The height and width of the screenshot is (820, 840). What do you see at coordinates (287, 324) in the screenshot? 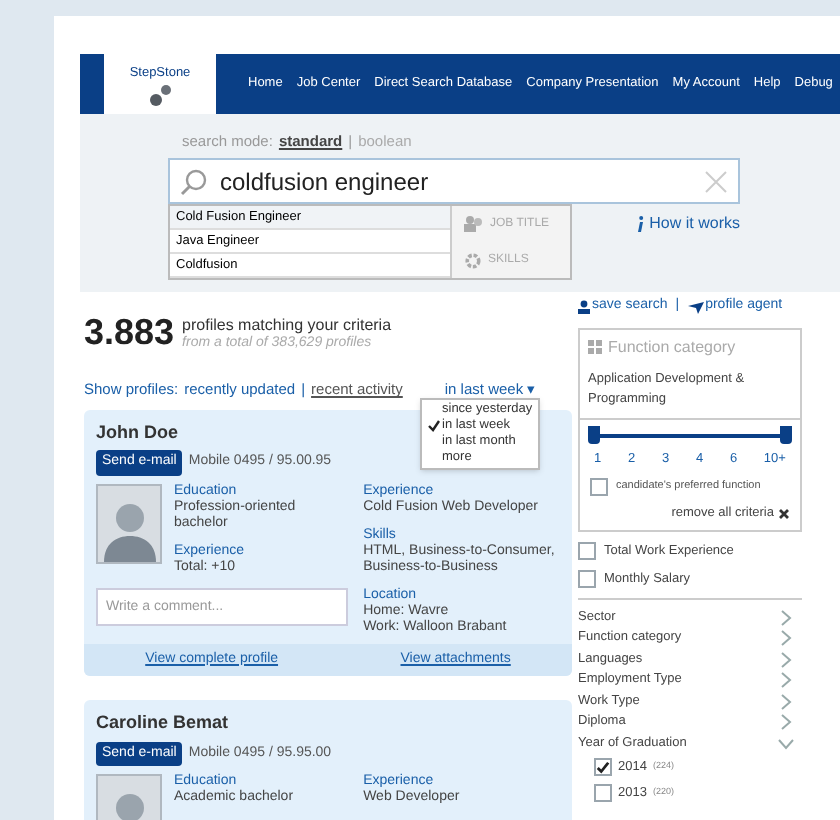
I see `results-label: profiles matching your criteria` at bounding box center [287, 324].